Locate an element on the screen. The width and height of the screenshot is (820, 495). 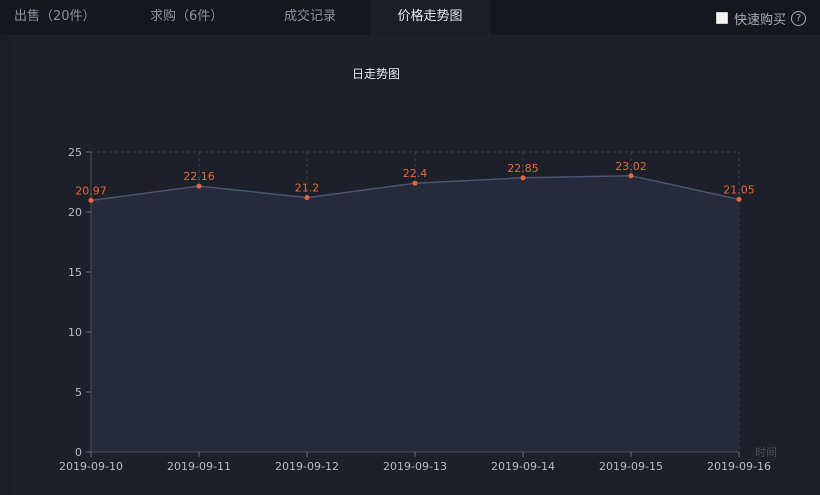
tab-buy-requests: 求购（6件） is located at coordinates (190, 17).